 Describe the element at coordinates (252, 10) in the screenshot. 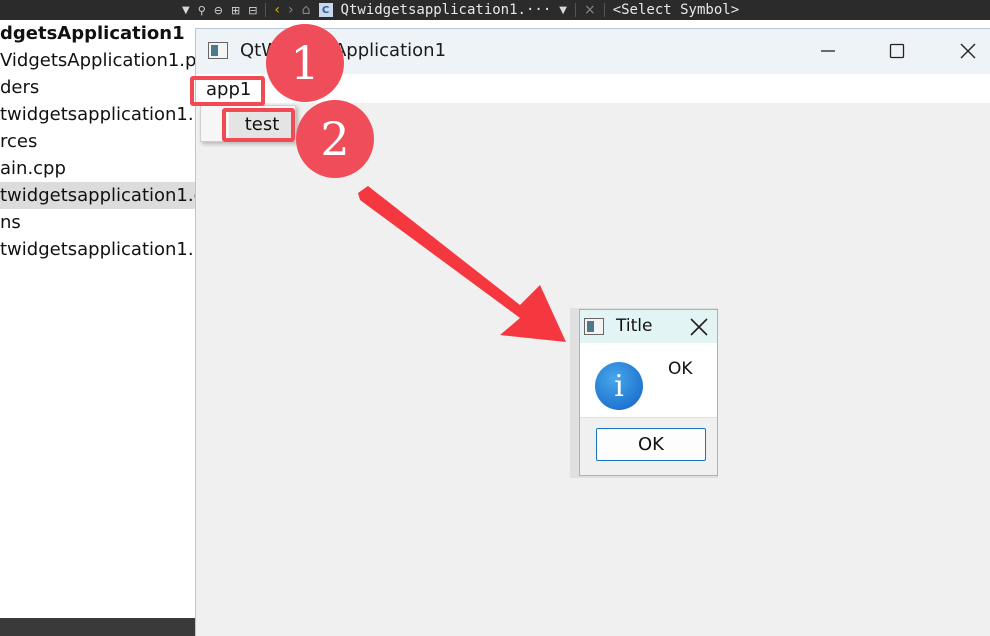

I see `collapse-icon: ⊟` at that location.